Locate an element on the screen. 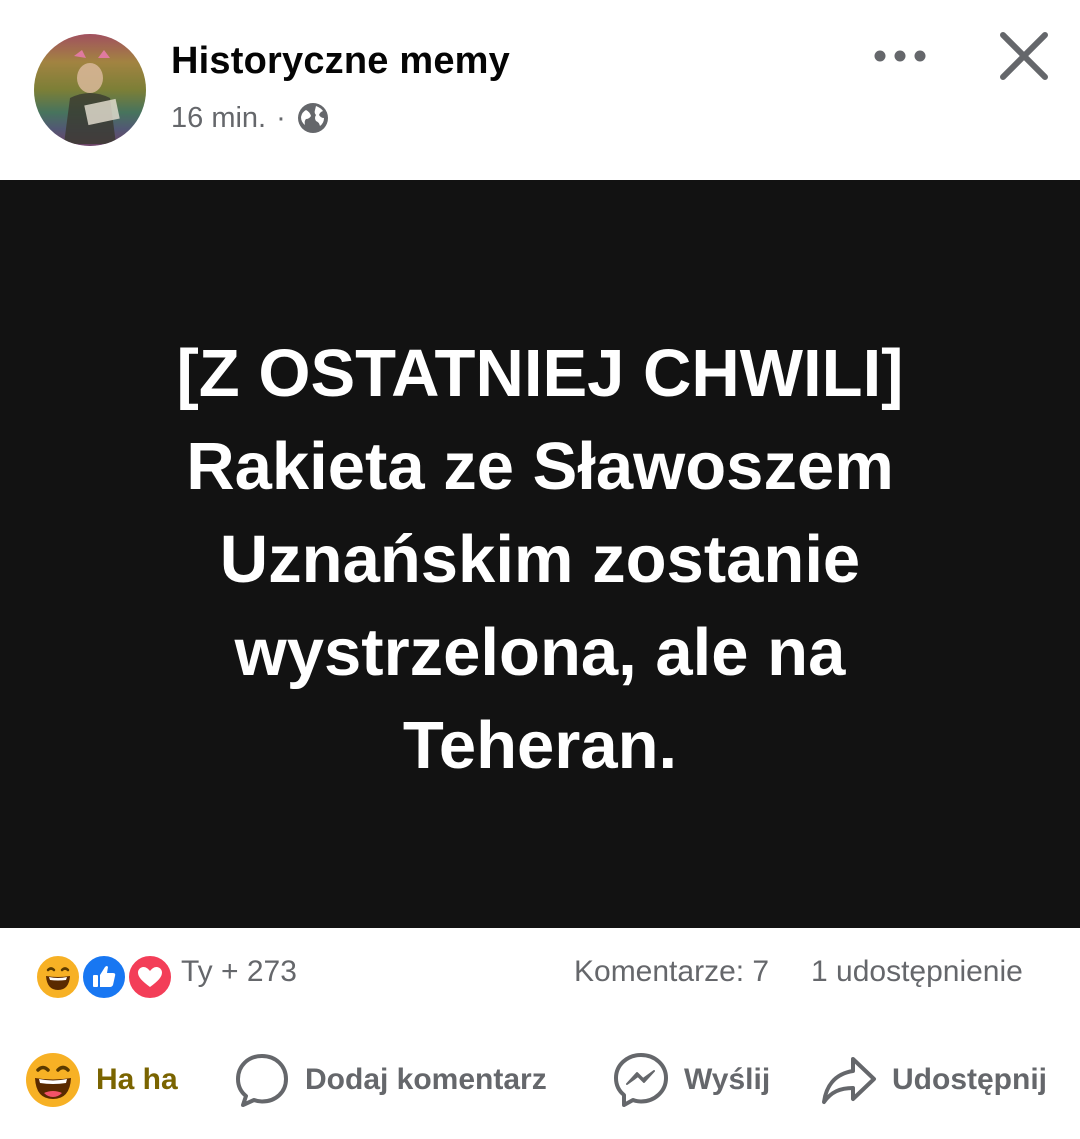 The image size is (1080, 1139). share-button: Udostępnij is located at coordinates (933, 1080).